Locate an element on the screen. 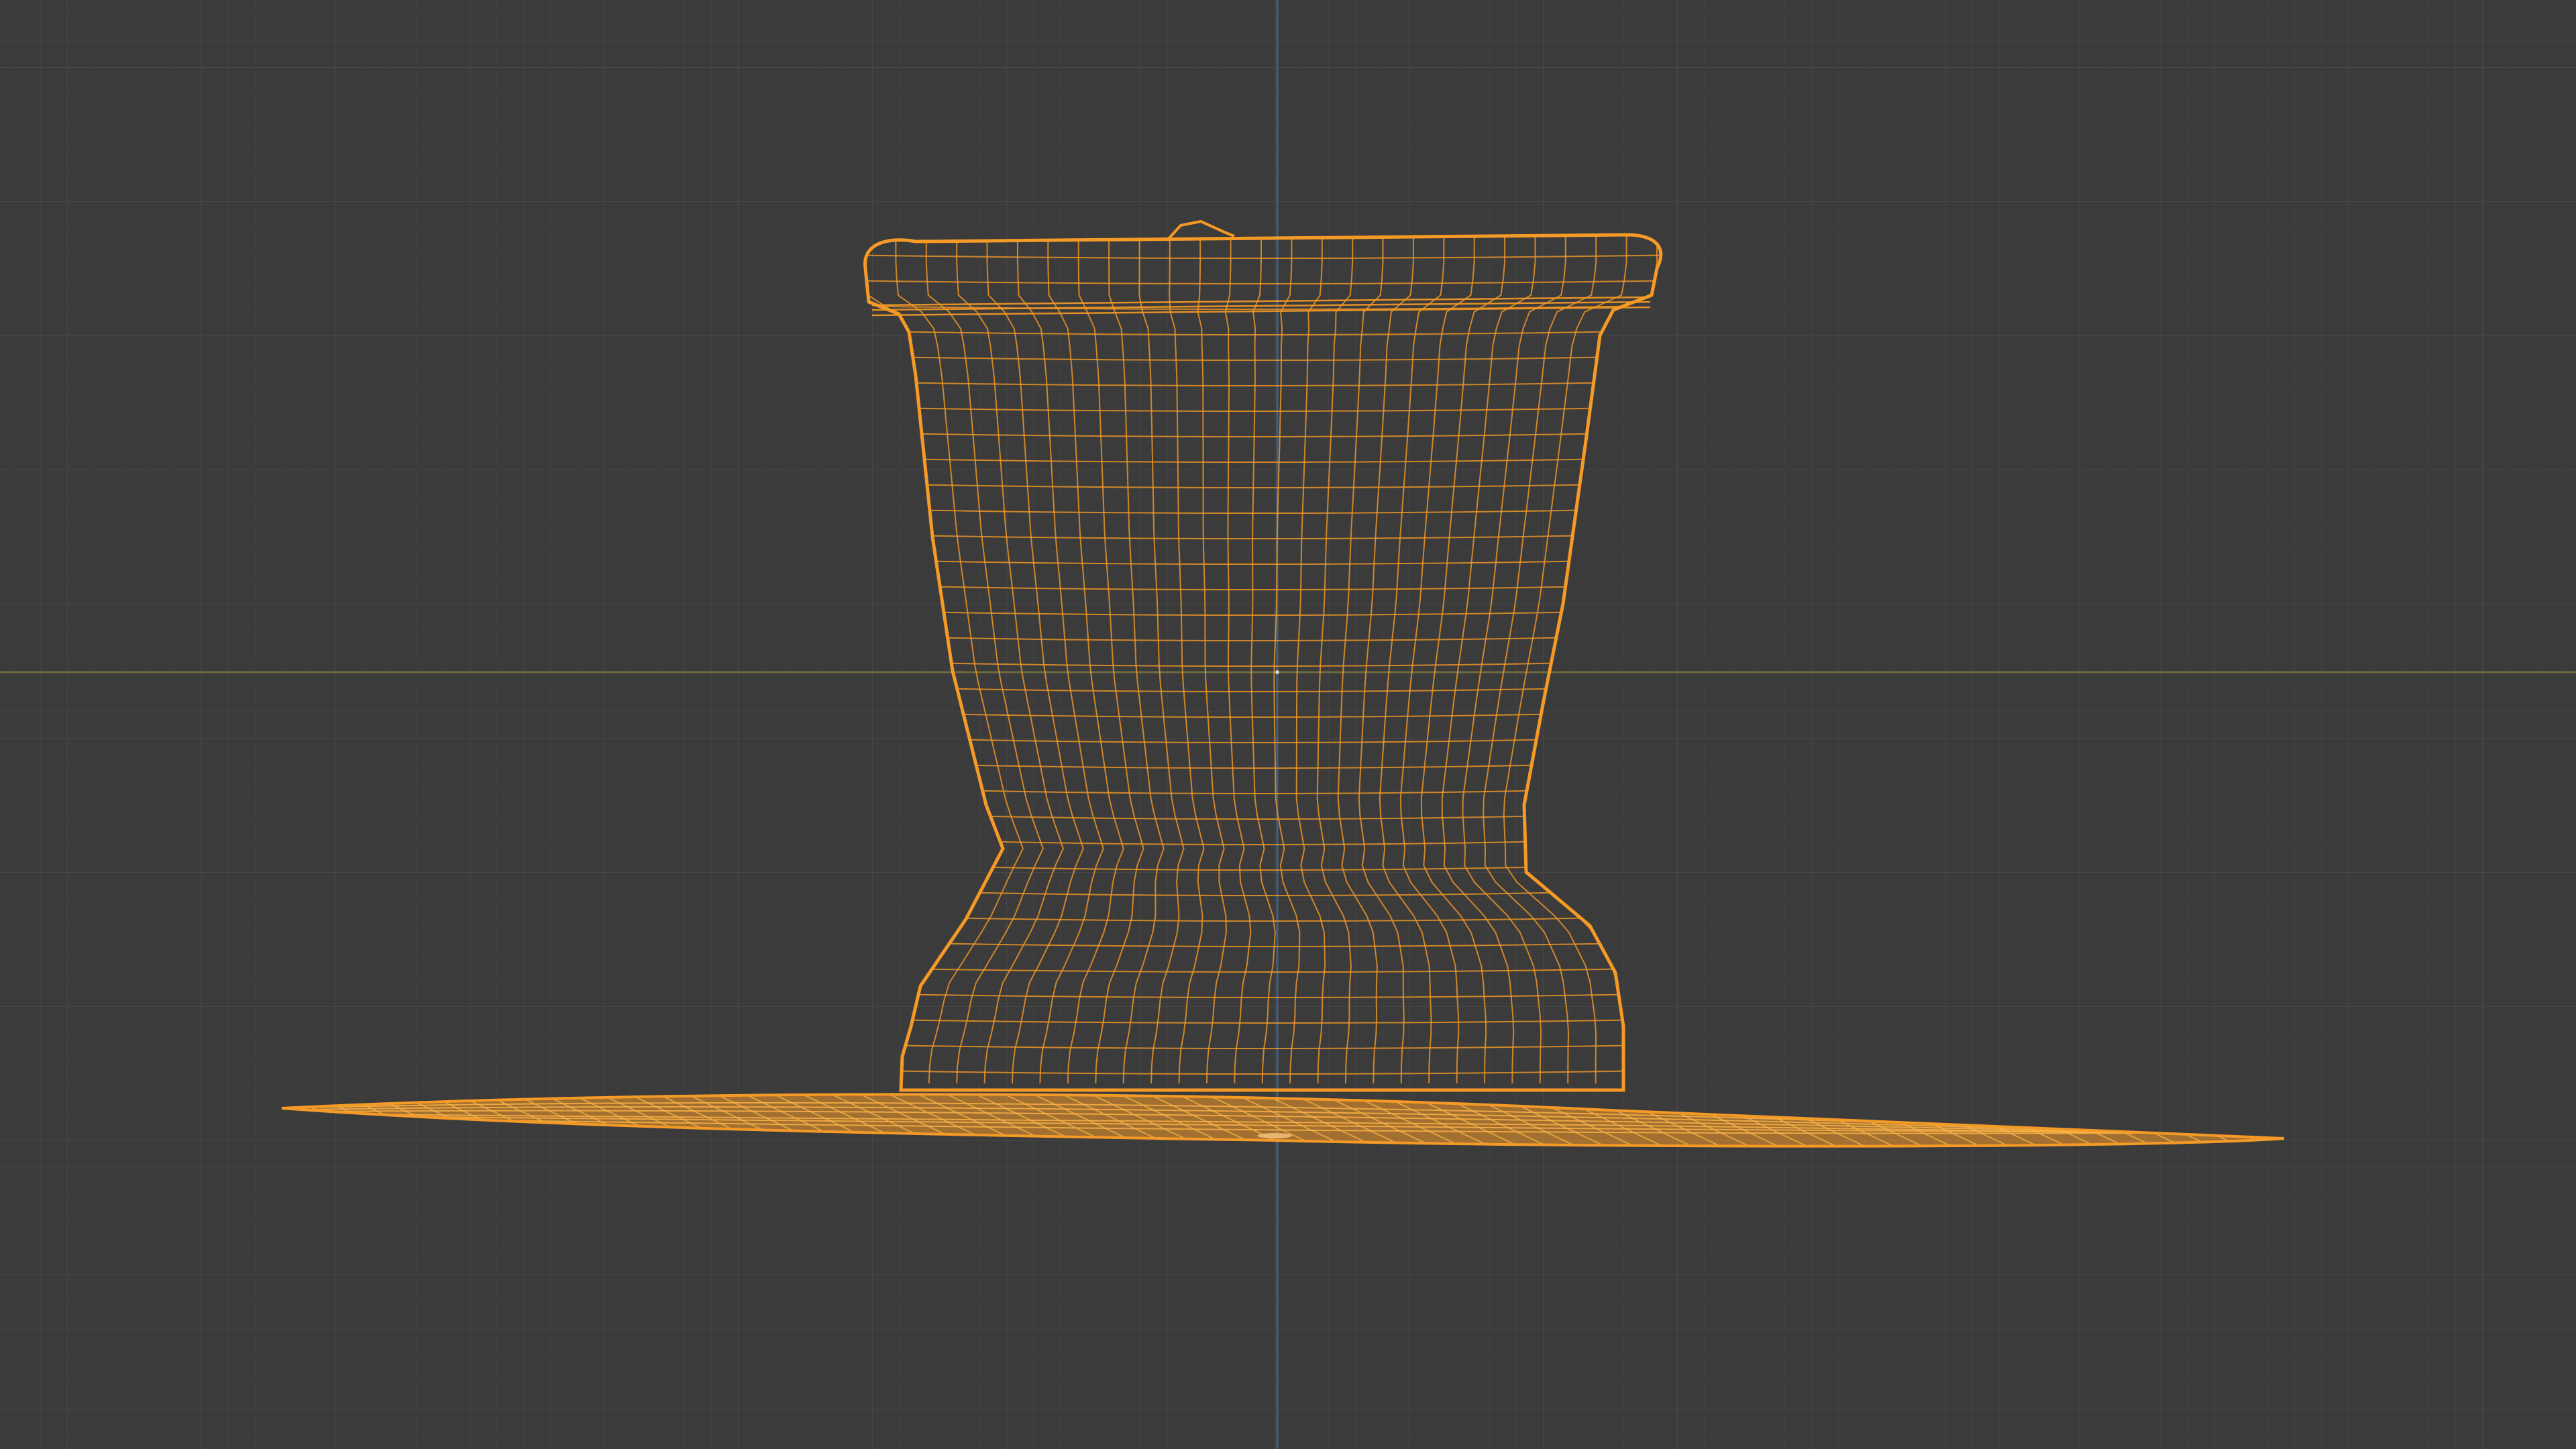 The height and width of the screenshot is (1449, 2576). 3d-cursor-origin is located at coordinates (1277, 672).